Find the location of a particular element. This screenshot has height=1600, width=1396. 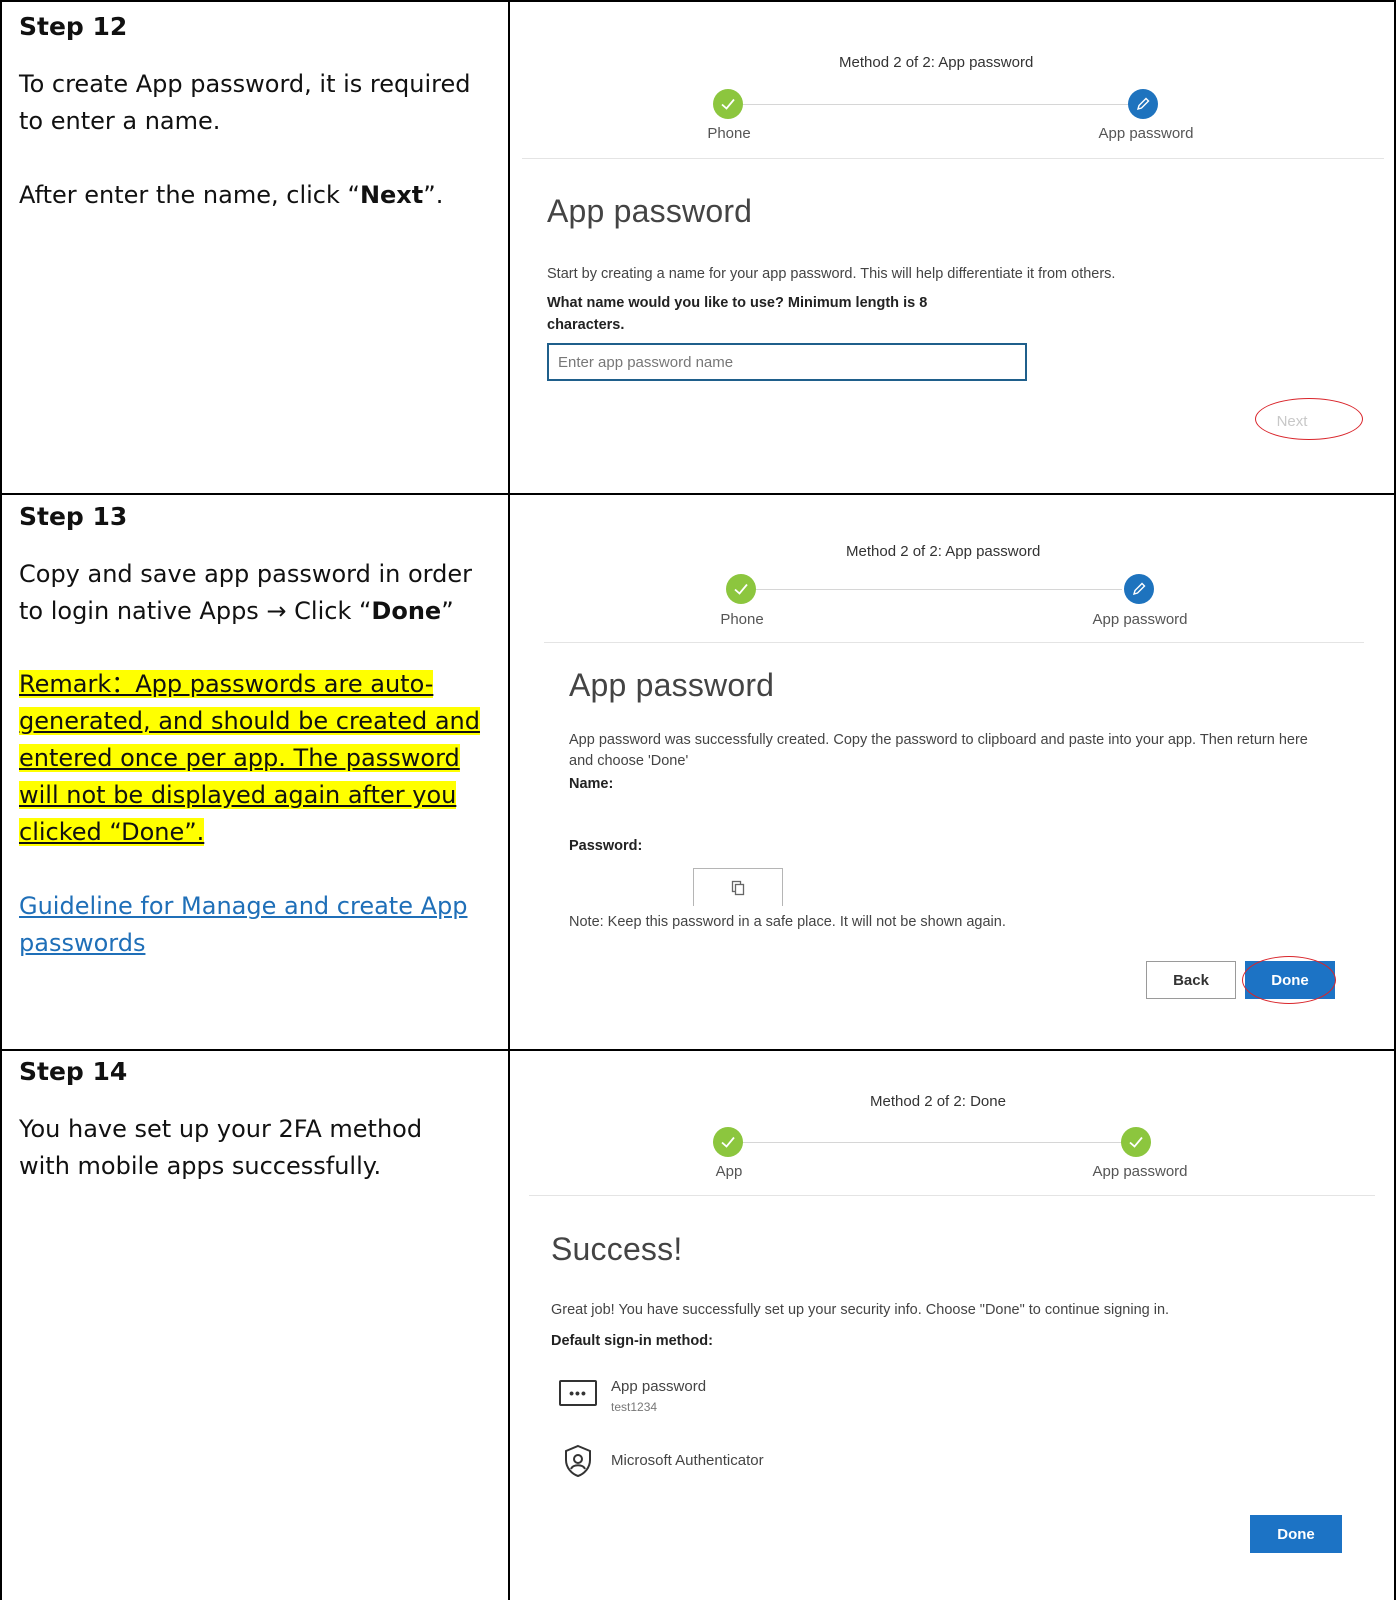

step13-title: Step 13 is located at coordinates (73, 516).